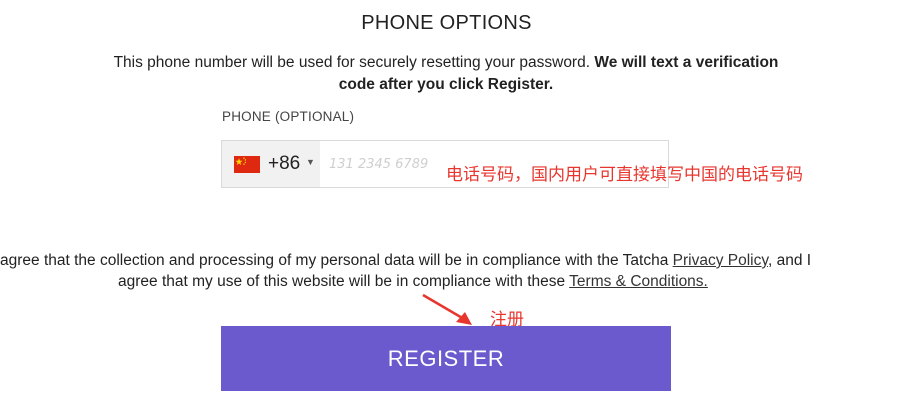  I want to click on privacy-policy-link: Privacy Policy, so click(720, 260).